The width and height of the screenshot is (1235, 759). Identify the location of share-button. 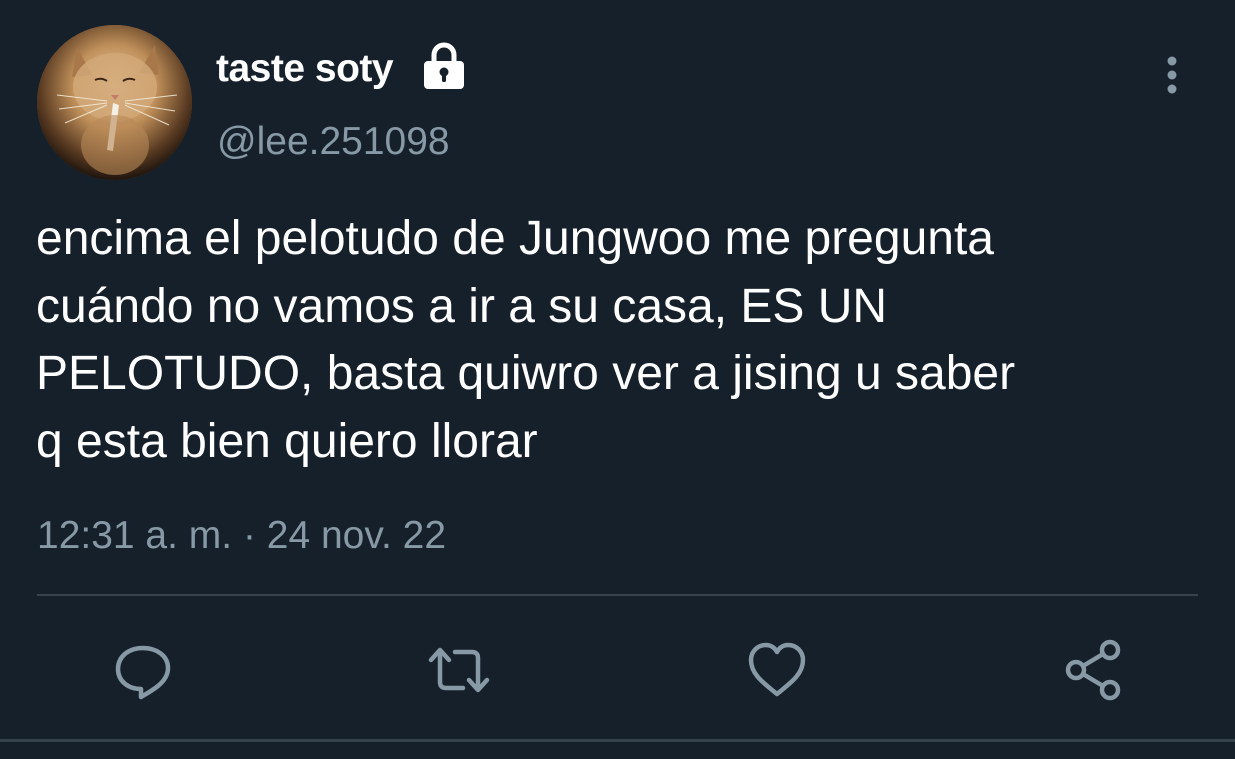
(1094, 670).